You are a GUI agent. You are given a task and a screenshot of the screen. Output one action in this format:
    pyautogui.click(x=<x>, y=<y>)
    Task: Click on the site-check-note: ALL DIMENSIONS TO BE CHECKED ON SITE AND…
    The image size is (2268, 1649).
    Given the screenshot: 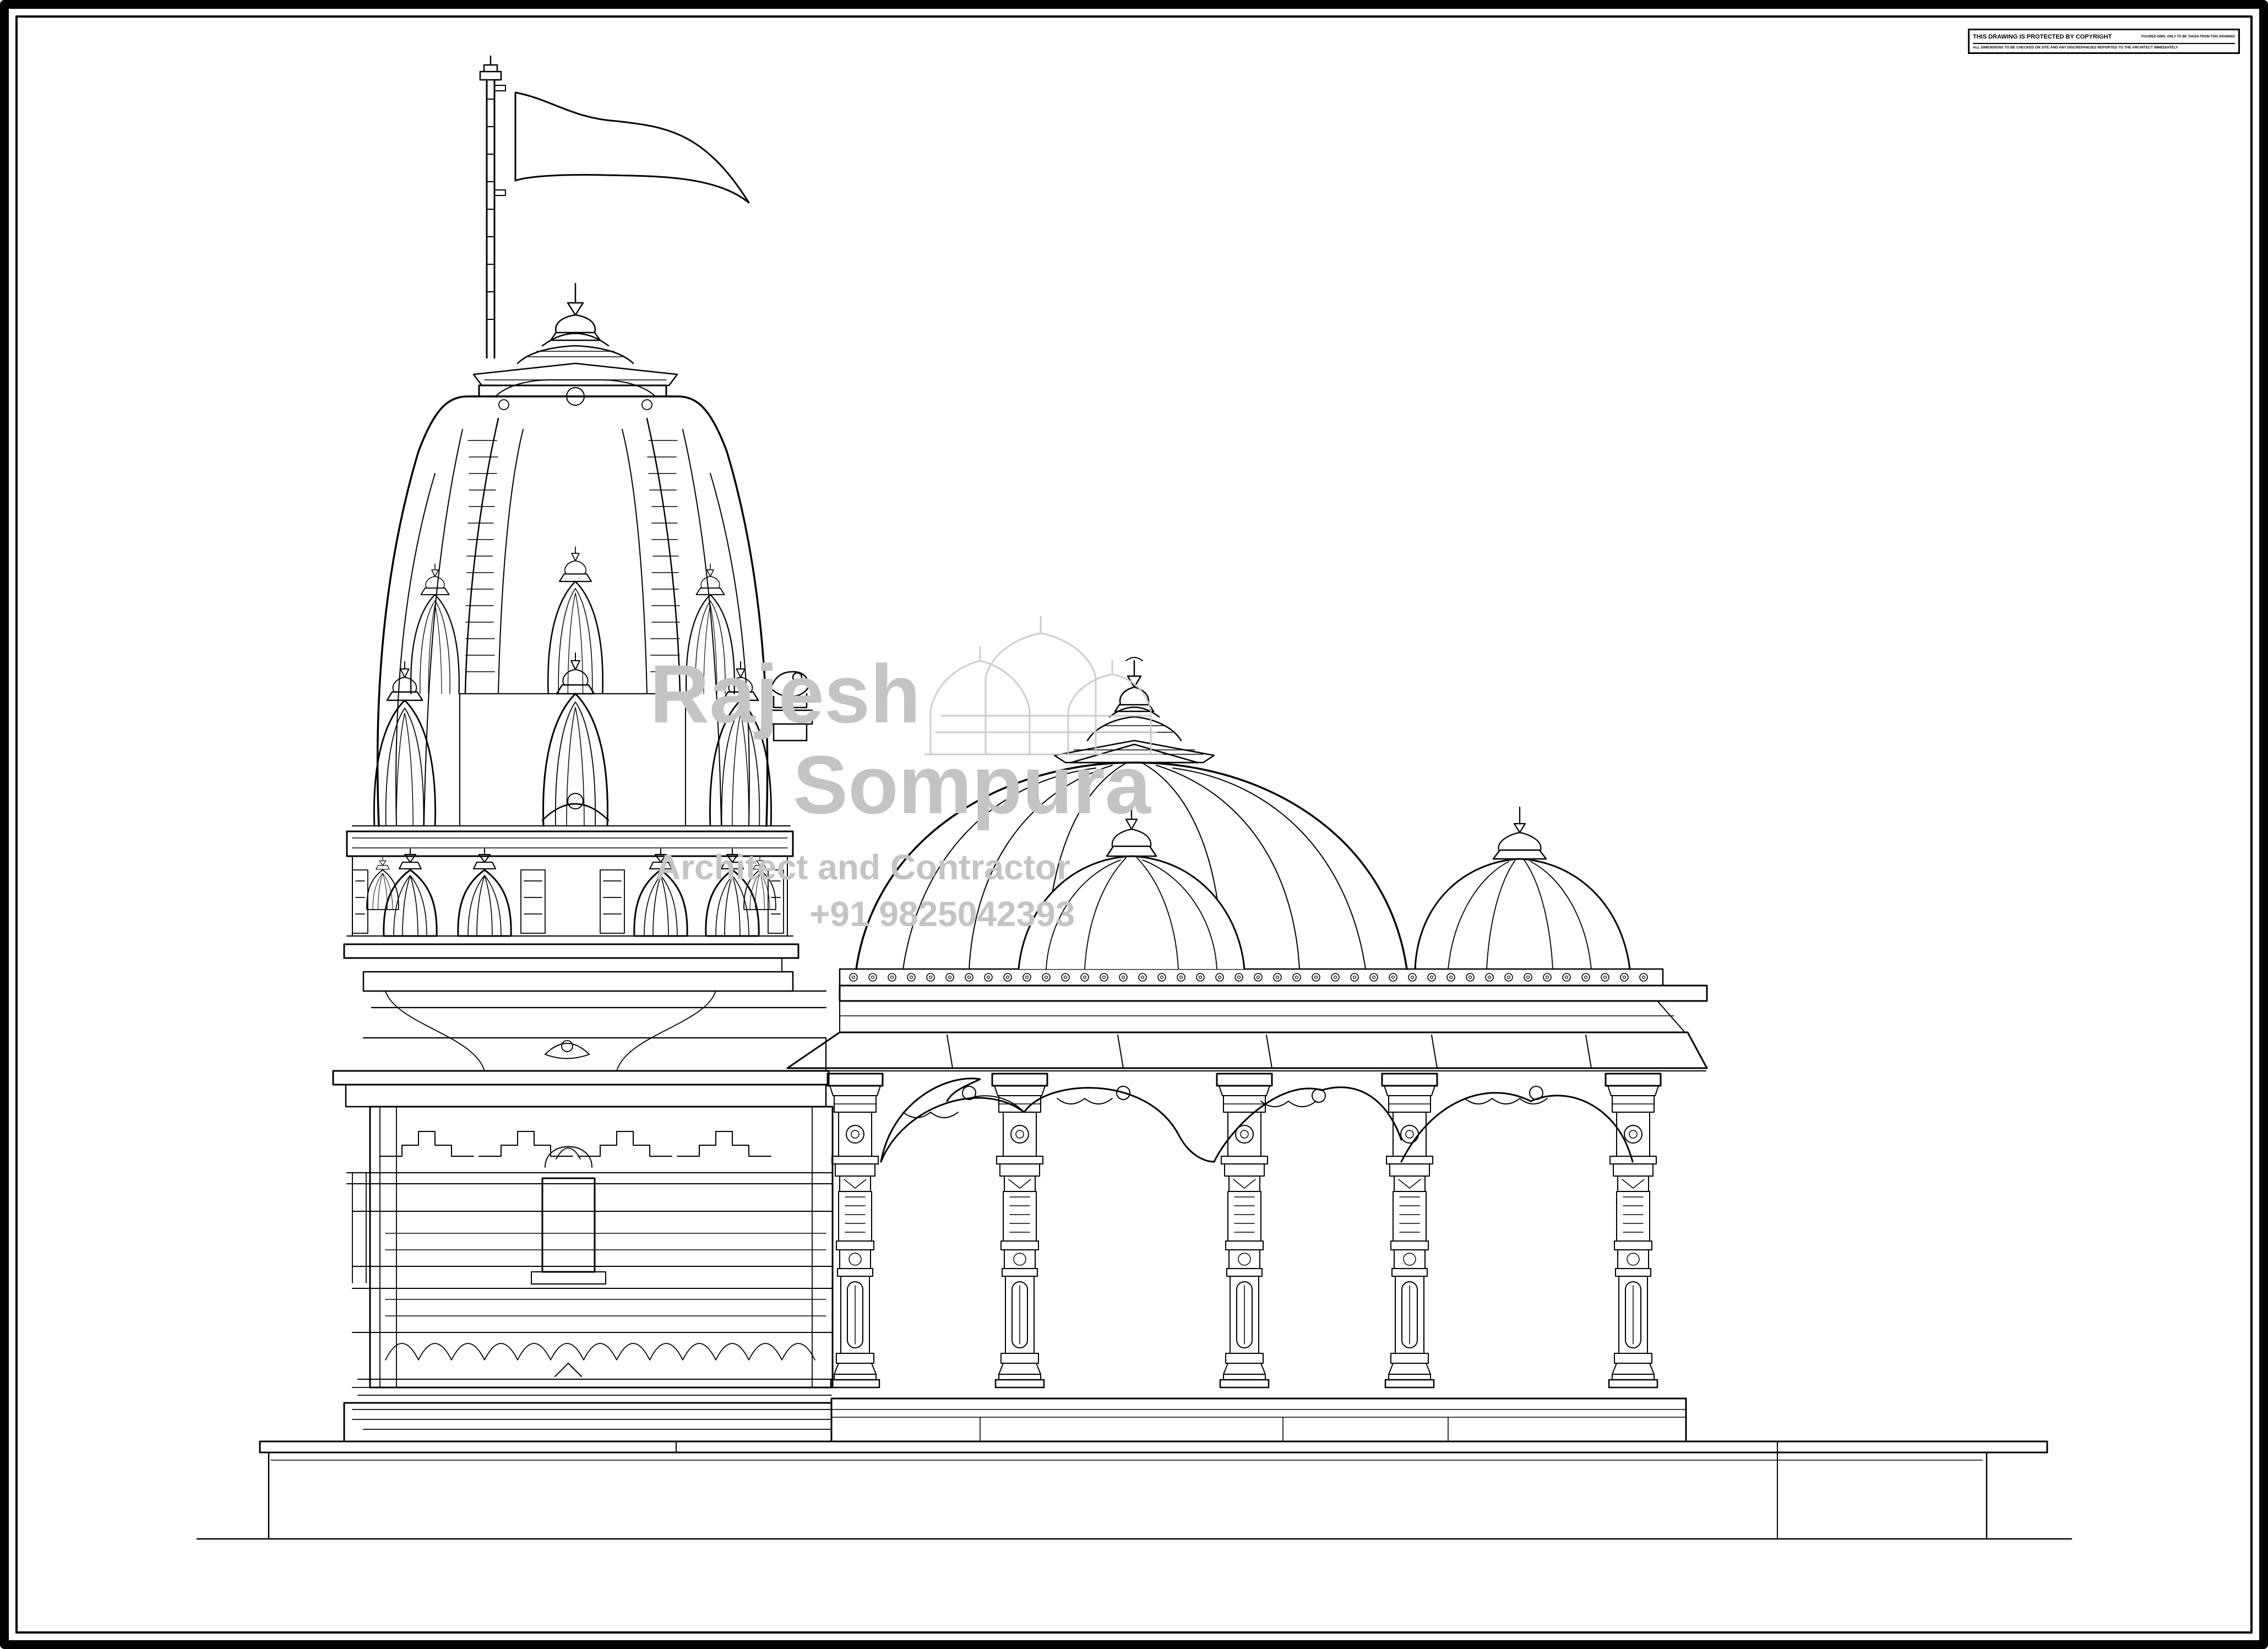 What is the action you would take?
    pyautogui.click(x=2075, y=48)
    